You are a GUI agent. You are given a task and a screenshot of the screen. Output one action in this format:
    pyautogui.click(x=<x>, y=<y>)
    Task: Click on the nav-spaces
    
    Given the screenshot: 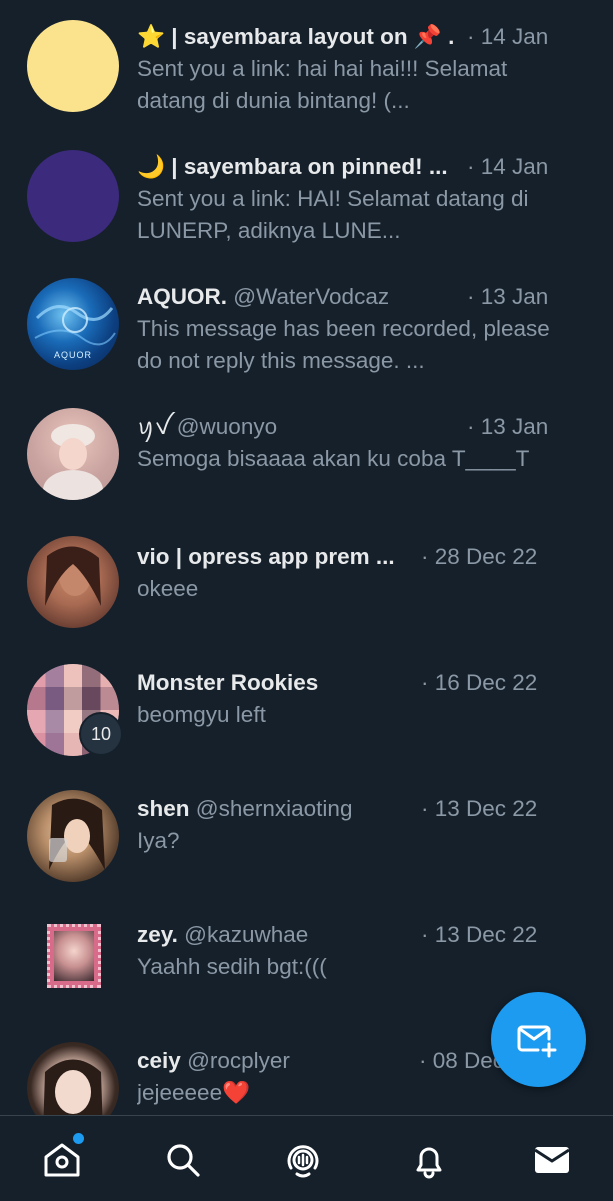 What is the action you would take?
    pyautogui.click(x=303, y=1158)
    